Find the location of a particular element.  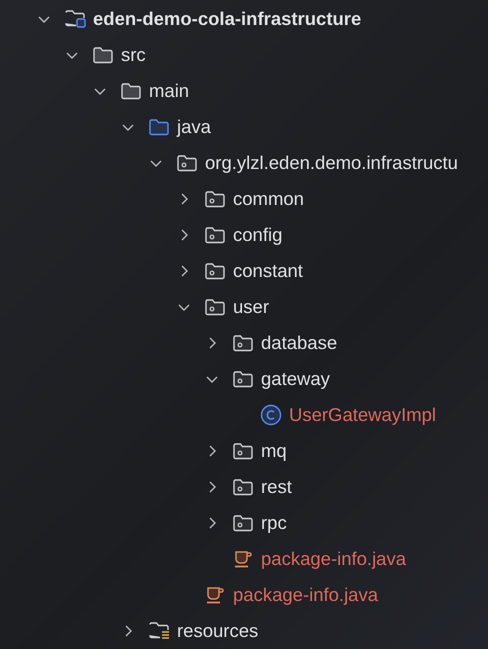

resources-folder-icon is located at coordinates (160, 631).